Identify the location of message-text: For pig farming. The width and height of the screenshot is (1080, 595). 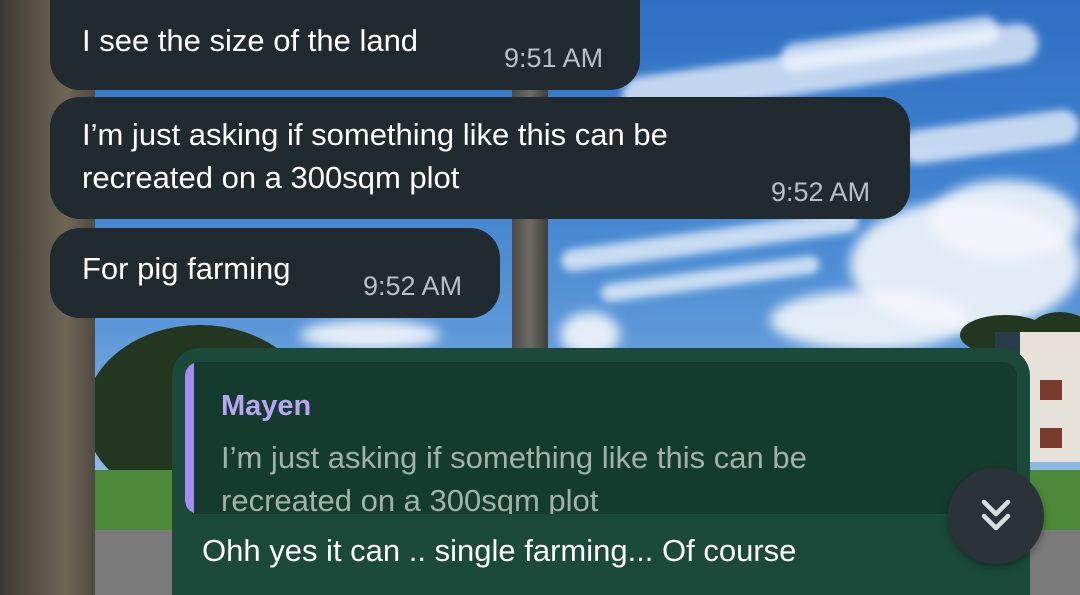
(186, 268).